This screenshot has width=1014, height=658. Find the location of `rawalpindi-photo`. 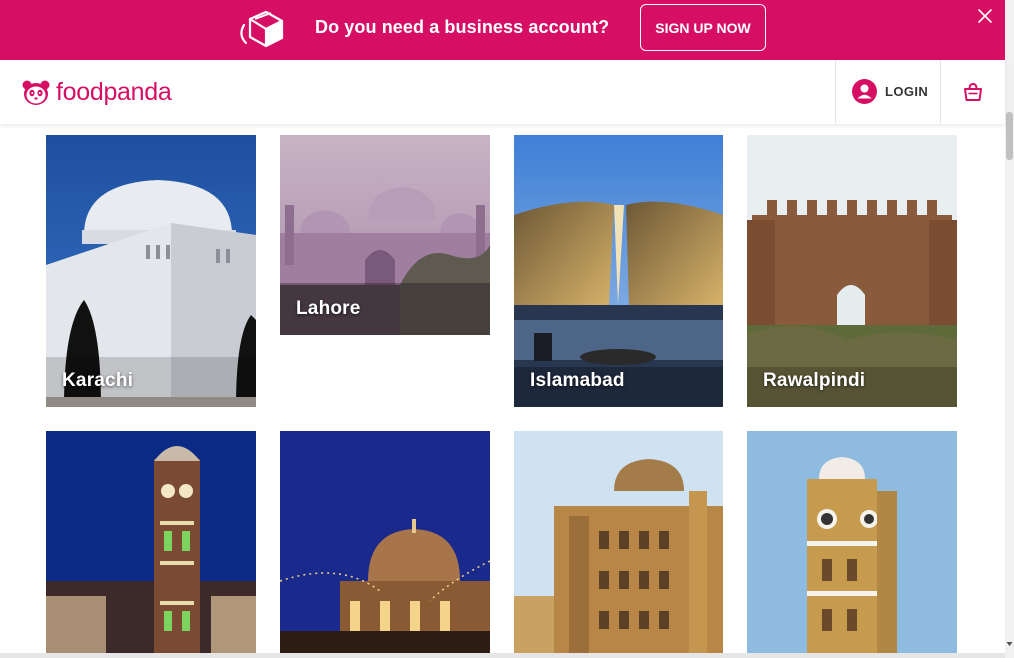

rawalpindi-photo is located at coordinates (852, 271).